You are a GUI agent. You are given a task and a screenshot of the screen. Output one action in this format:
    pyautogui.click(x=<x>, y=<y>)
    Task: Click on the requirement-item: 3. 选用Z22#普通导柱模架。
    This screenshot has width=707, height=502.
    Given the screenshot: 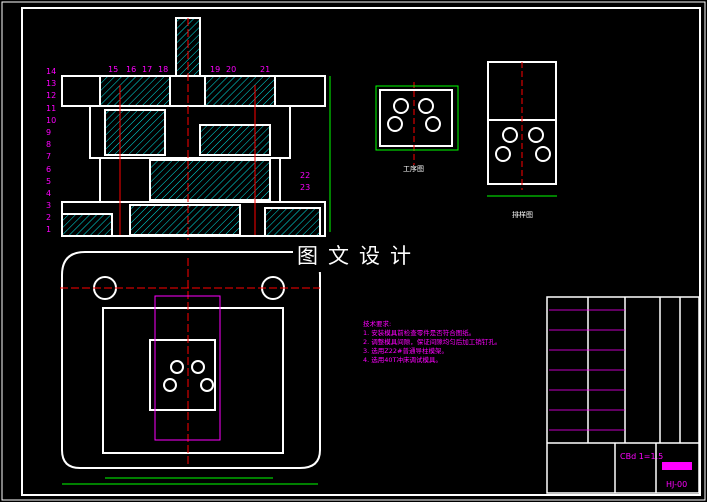 What is the action you would take?
    pyautogui.click(x=405, y=351)
    